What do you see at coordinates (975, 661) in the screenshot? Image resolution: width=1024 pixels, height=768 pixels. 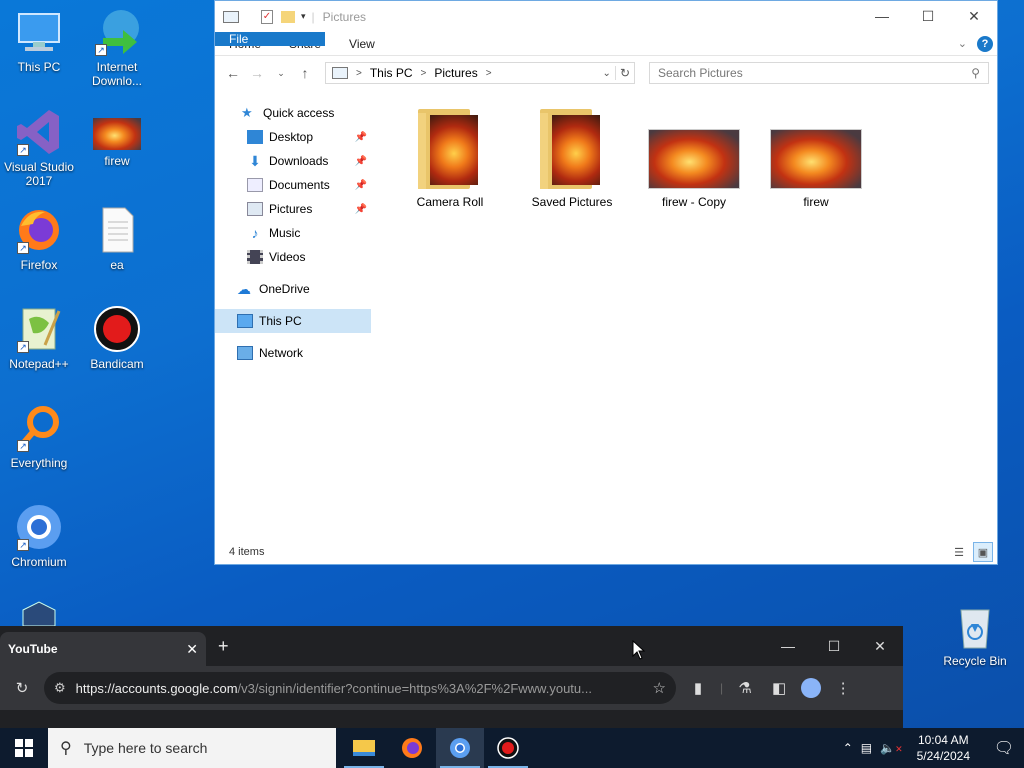 I see `desktop-icon-label: Recycle Bin` at bounding box center [975, 661].